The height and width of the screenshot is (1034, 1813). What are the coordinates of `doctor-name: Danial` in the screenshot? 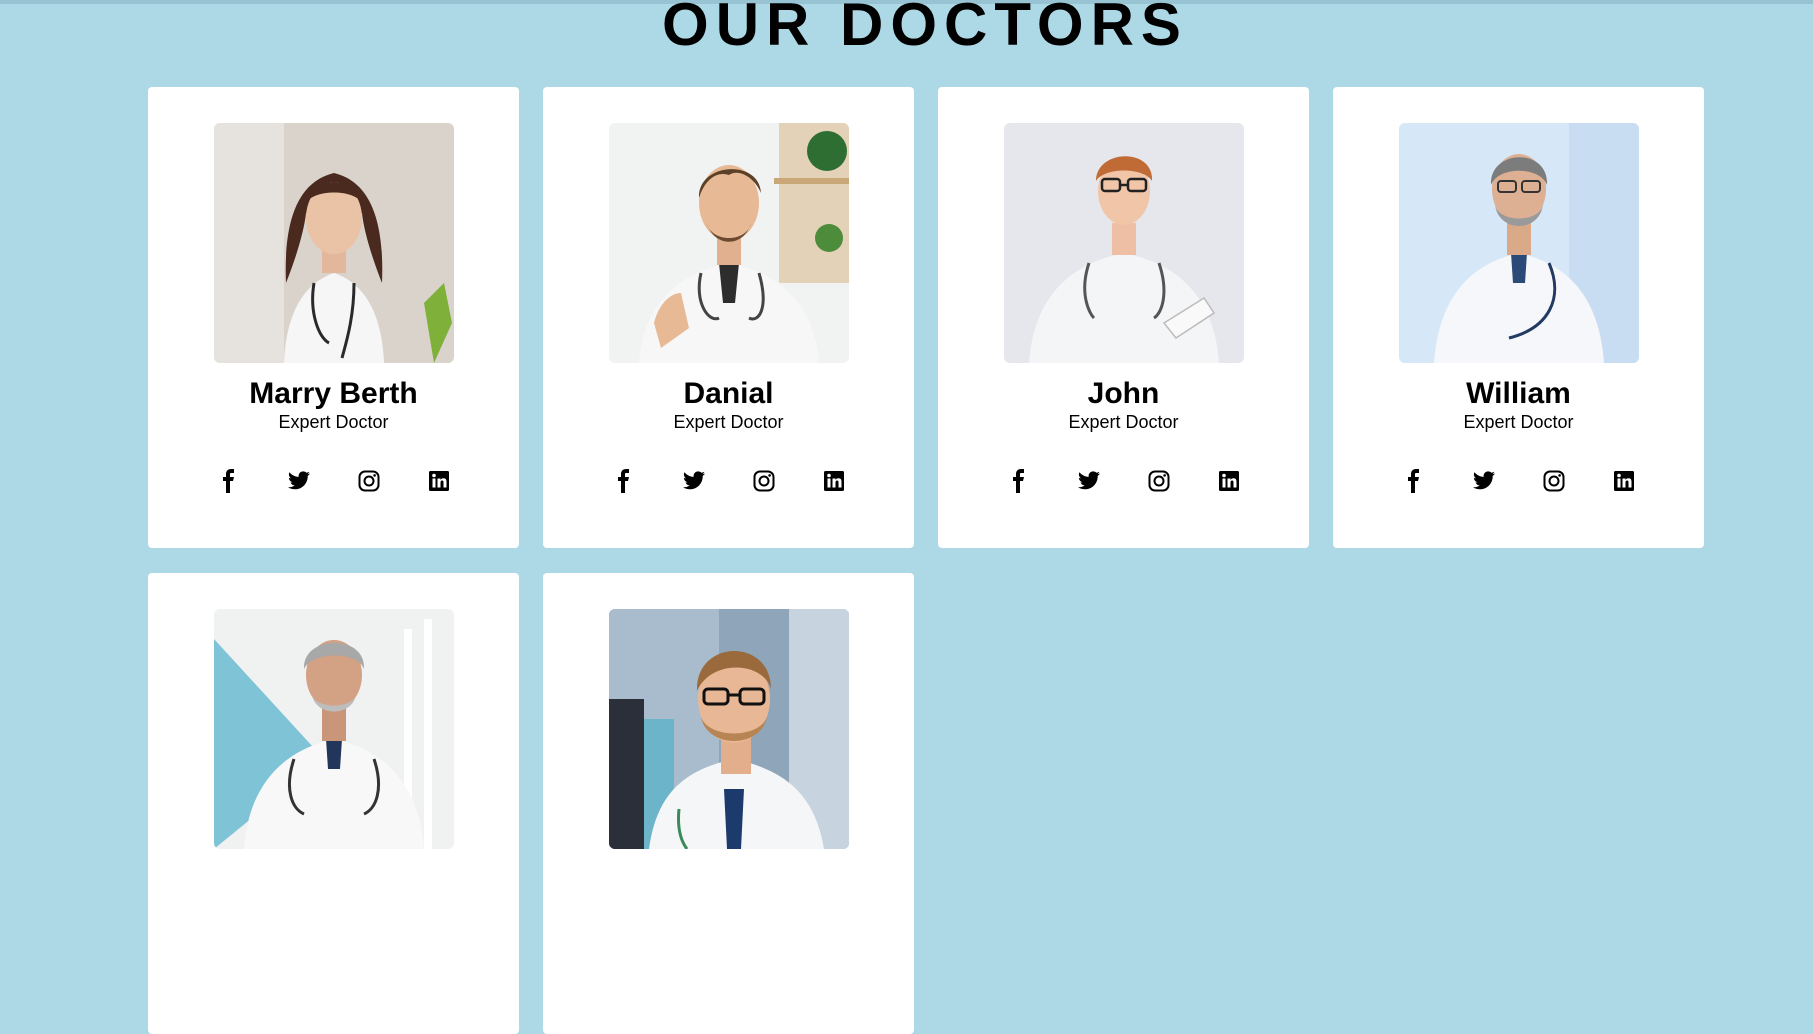 It's located at (728, 393).